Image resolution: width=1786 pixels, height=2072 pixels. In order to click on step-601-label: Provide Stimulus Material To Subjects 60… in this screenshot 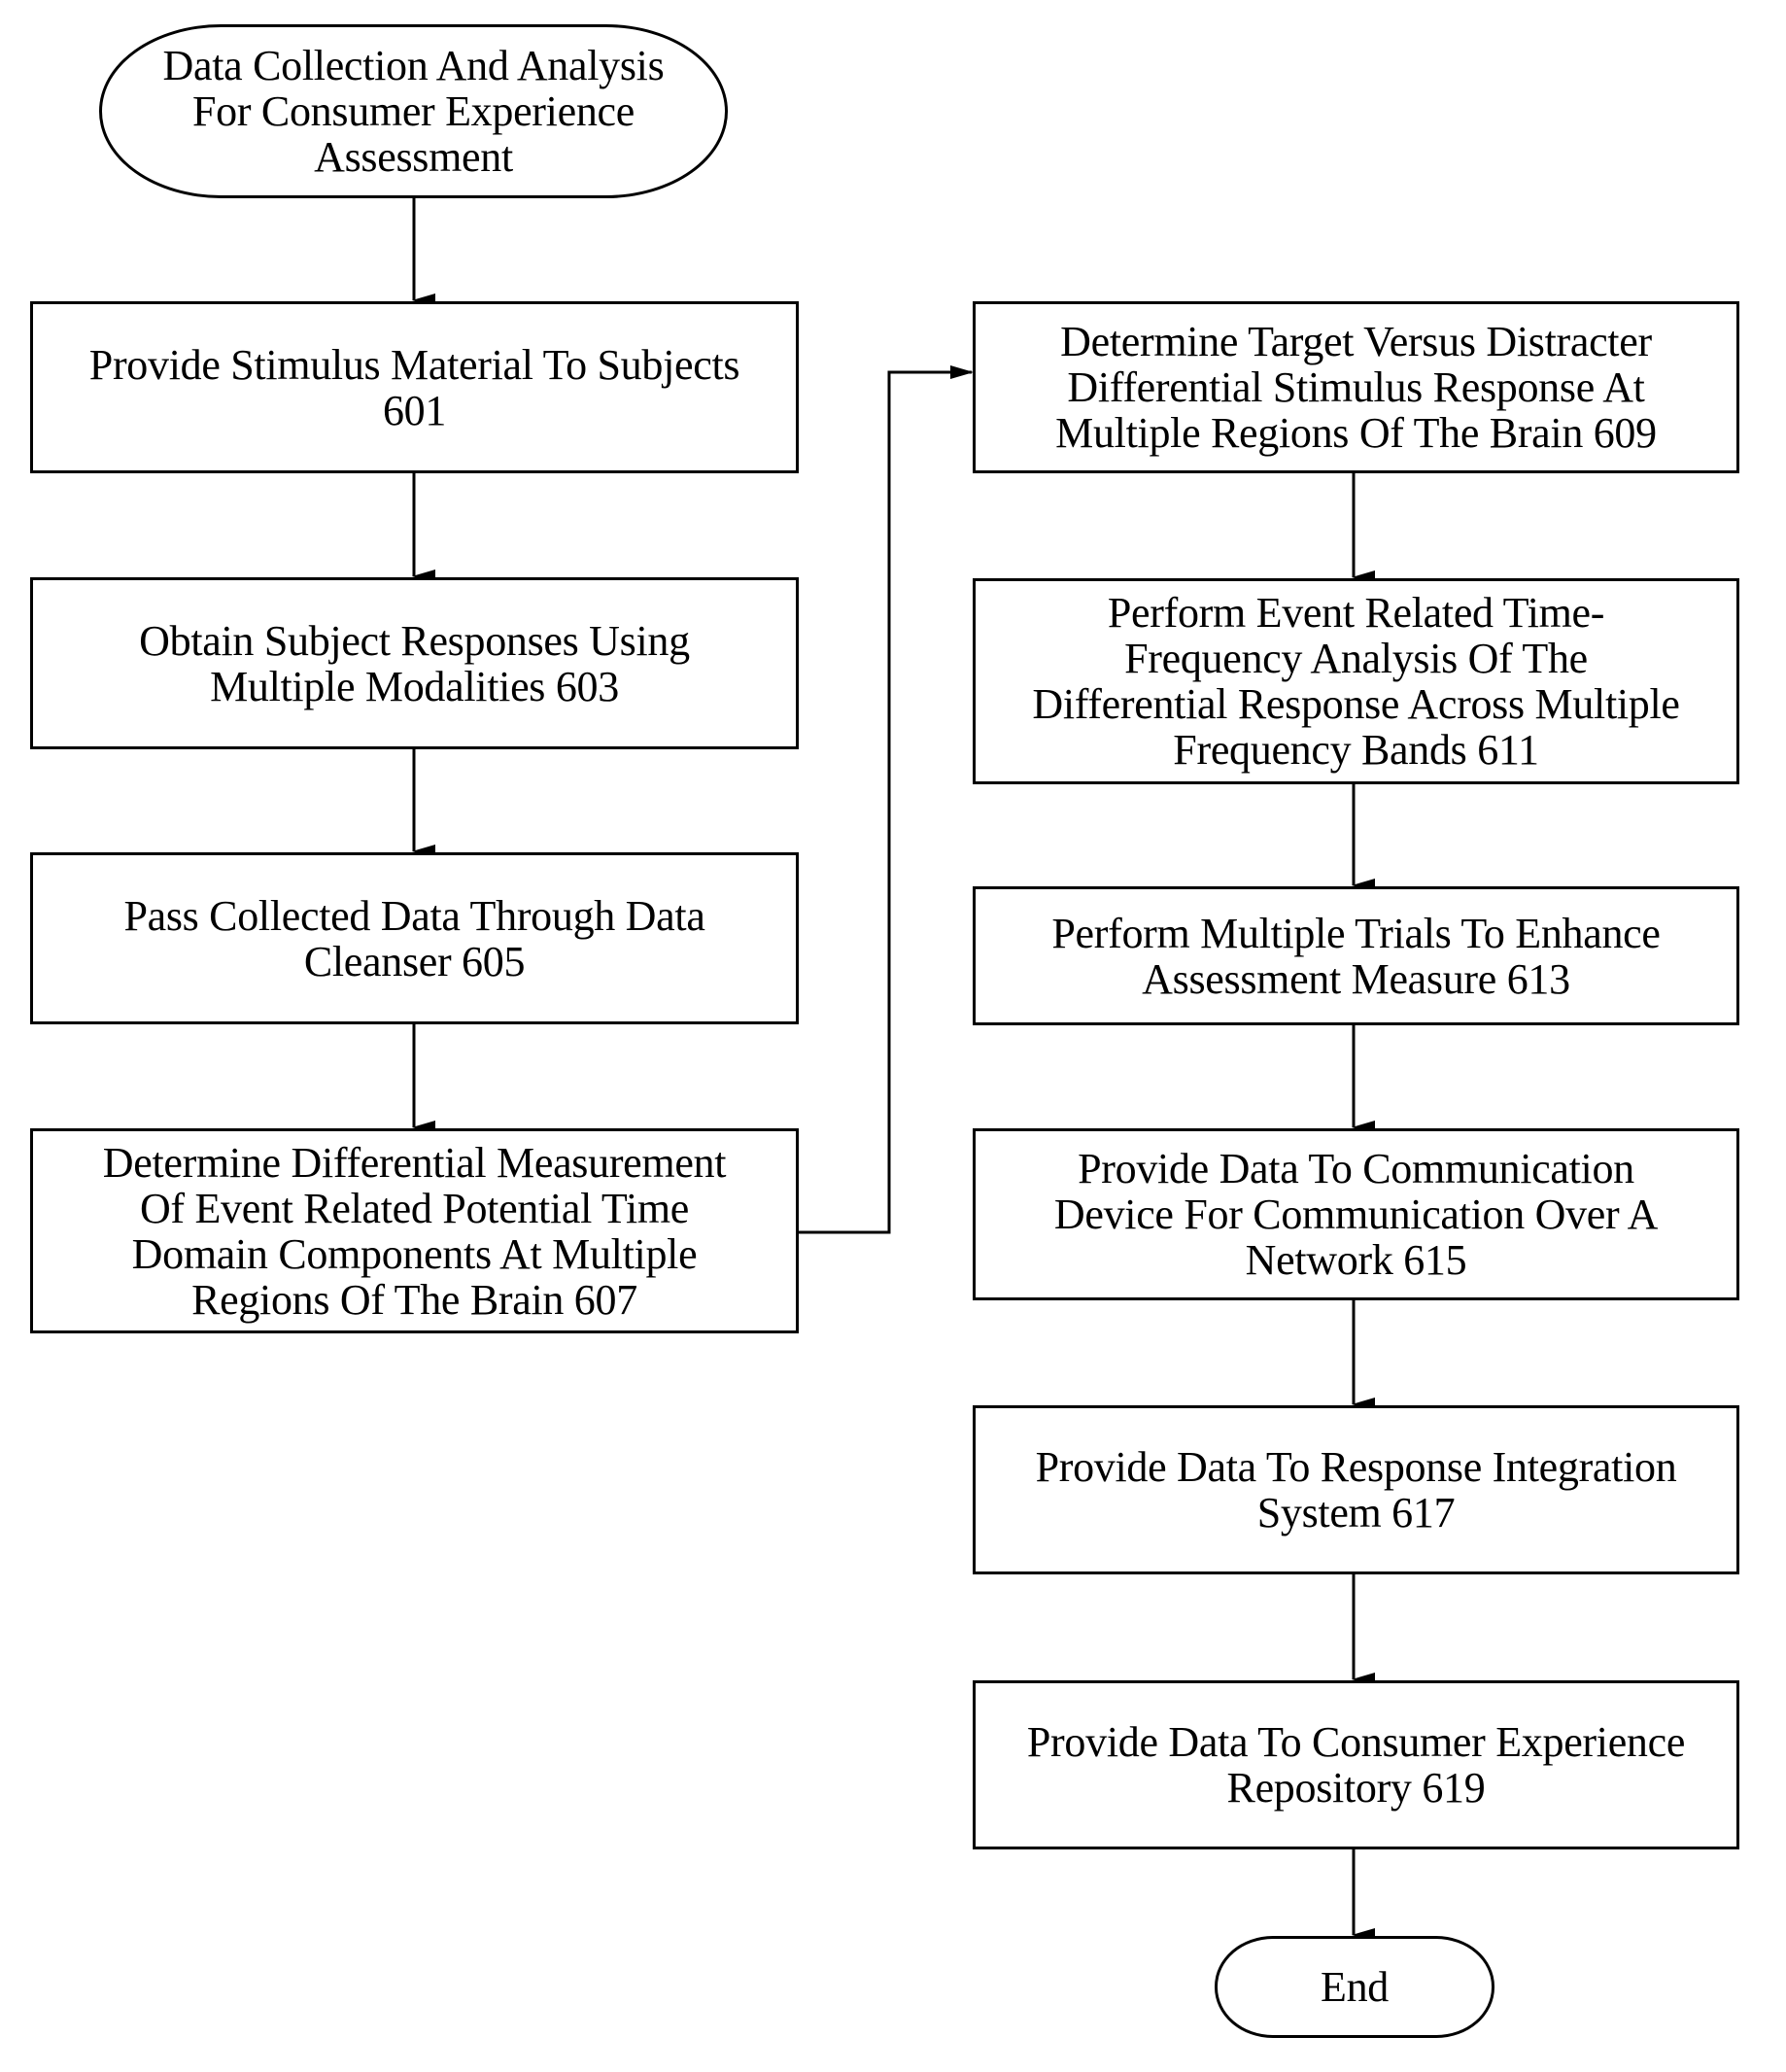, I will do `click(414, 387)`.